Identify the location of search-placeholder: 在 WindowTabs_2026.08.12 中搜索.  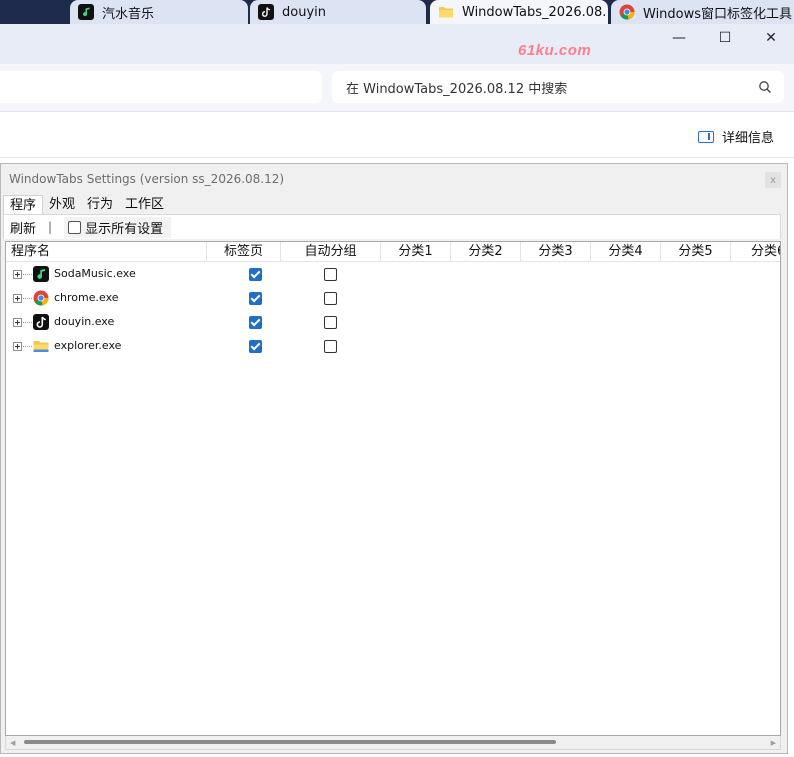
(457, 89).